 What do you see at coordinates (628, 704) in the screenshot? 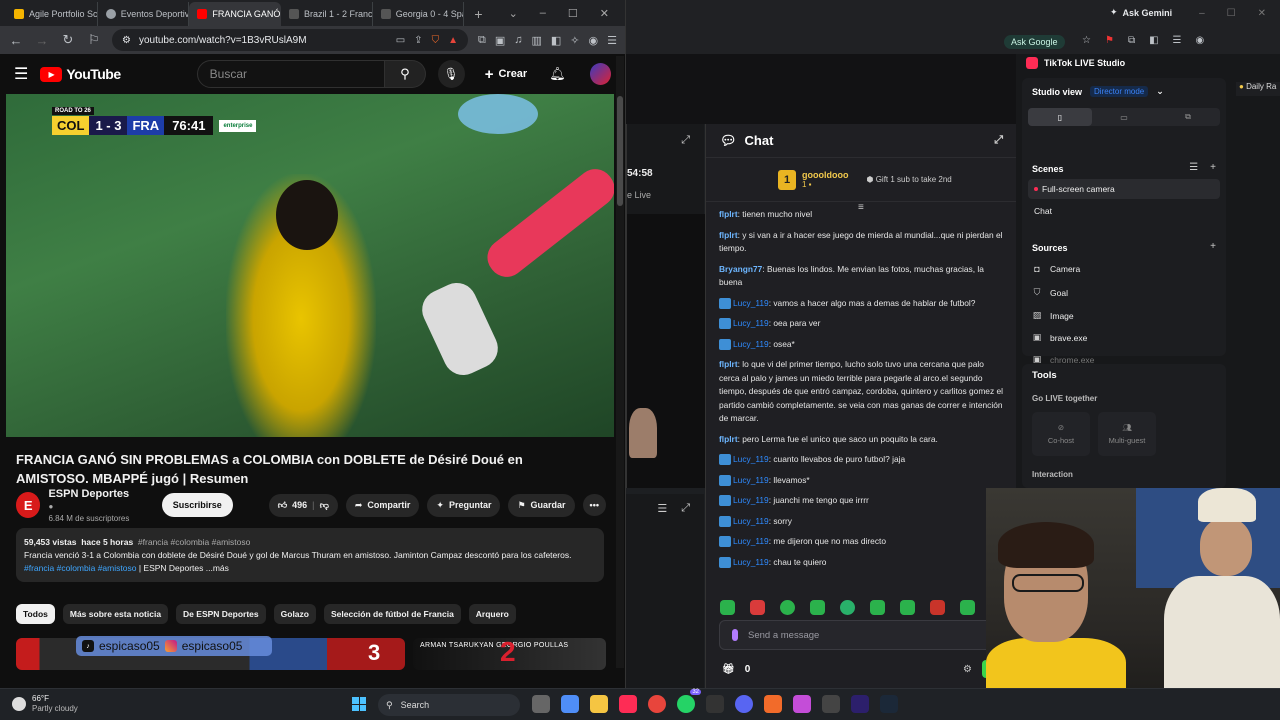
I see `tiktok-icon` at bounding box center [628, 704].